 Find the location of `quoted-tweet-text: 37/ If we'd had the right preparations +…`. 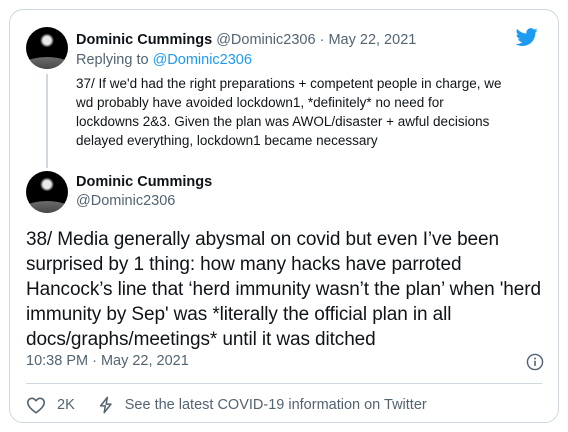

quoted-tweet-text: 37/ If we'd had the right preparations +… is located at coordinates (289, 112).